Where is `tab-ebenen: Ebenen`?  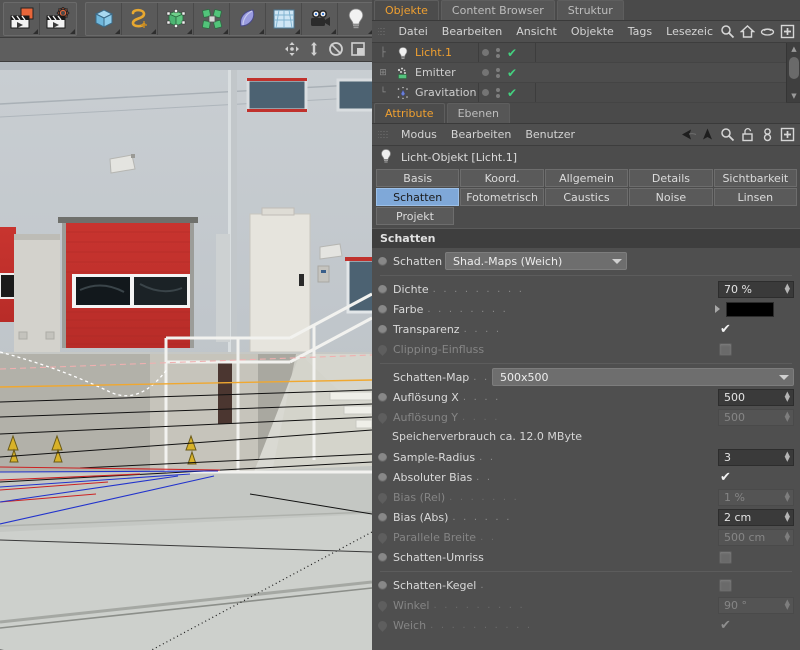 tab-ebenen: Ebenen is located at coordinates (478, 113).